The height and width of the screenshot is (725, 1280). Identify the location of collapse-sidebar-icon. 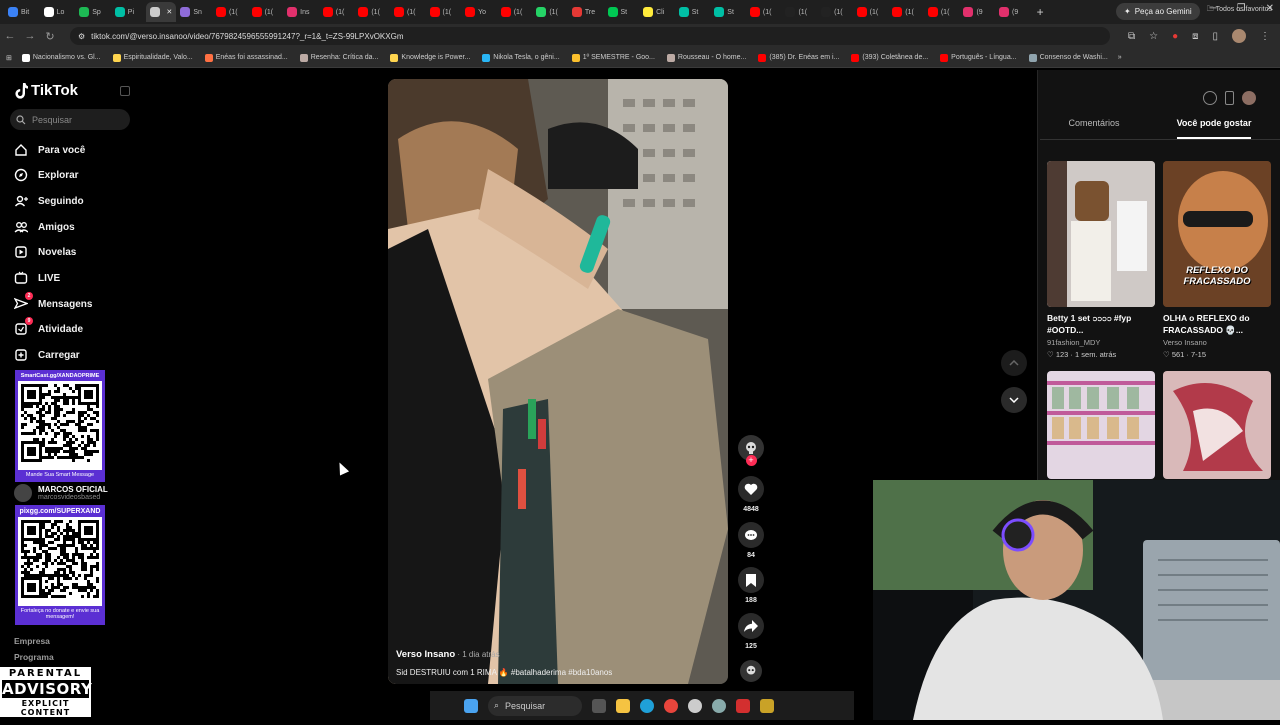
(125, 91).